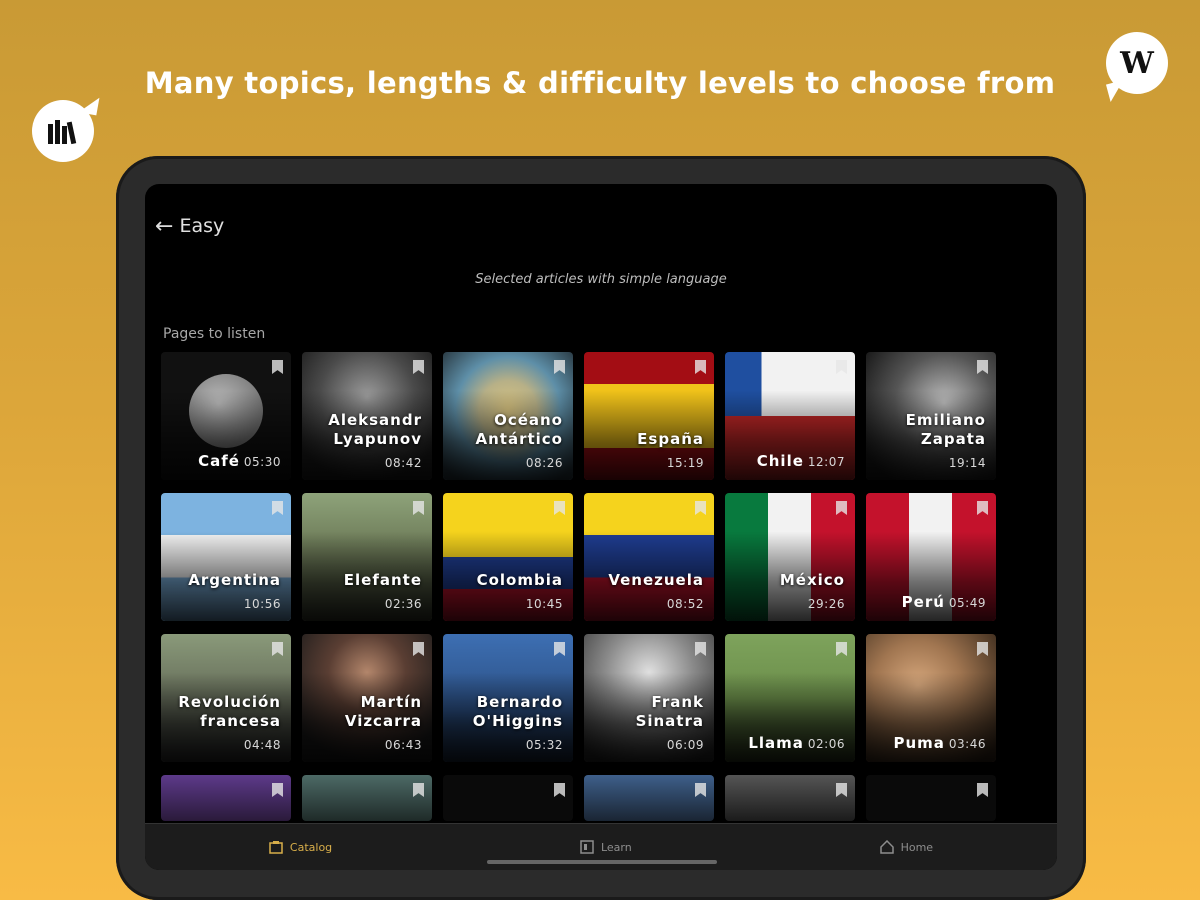 The image size is (1200, 900). What do you see at coordinates (544, 604) in the screenshot?
I see `card-duration: 10:45` at bounding box center [544, 604].